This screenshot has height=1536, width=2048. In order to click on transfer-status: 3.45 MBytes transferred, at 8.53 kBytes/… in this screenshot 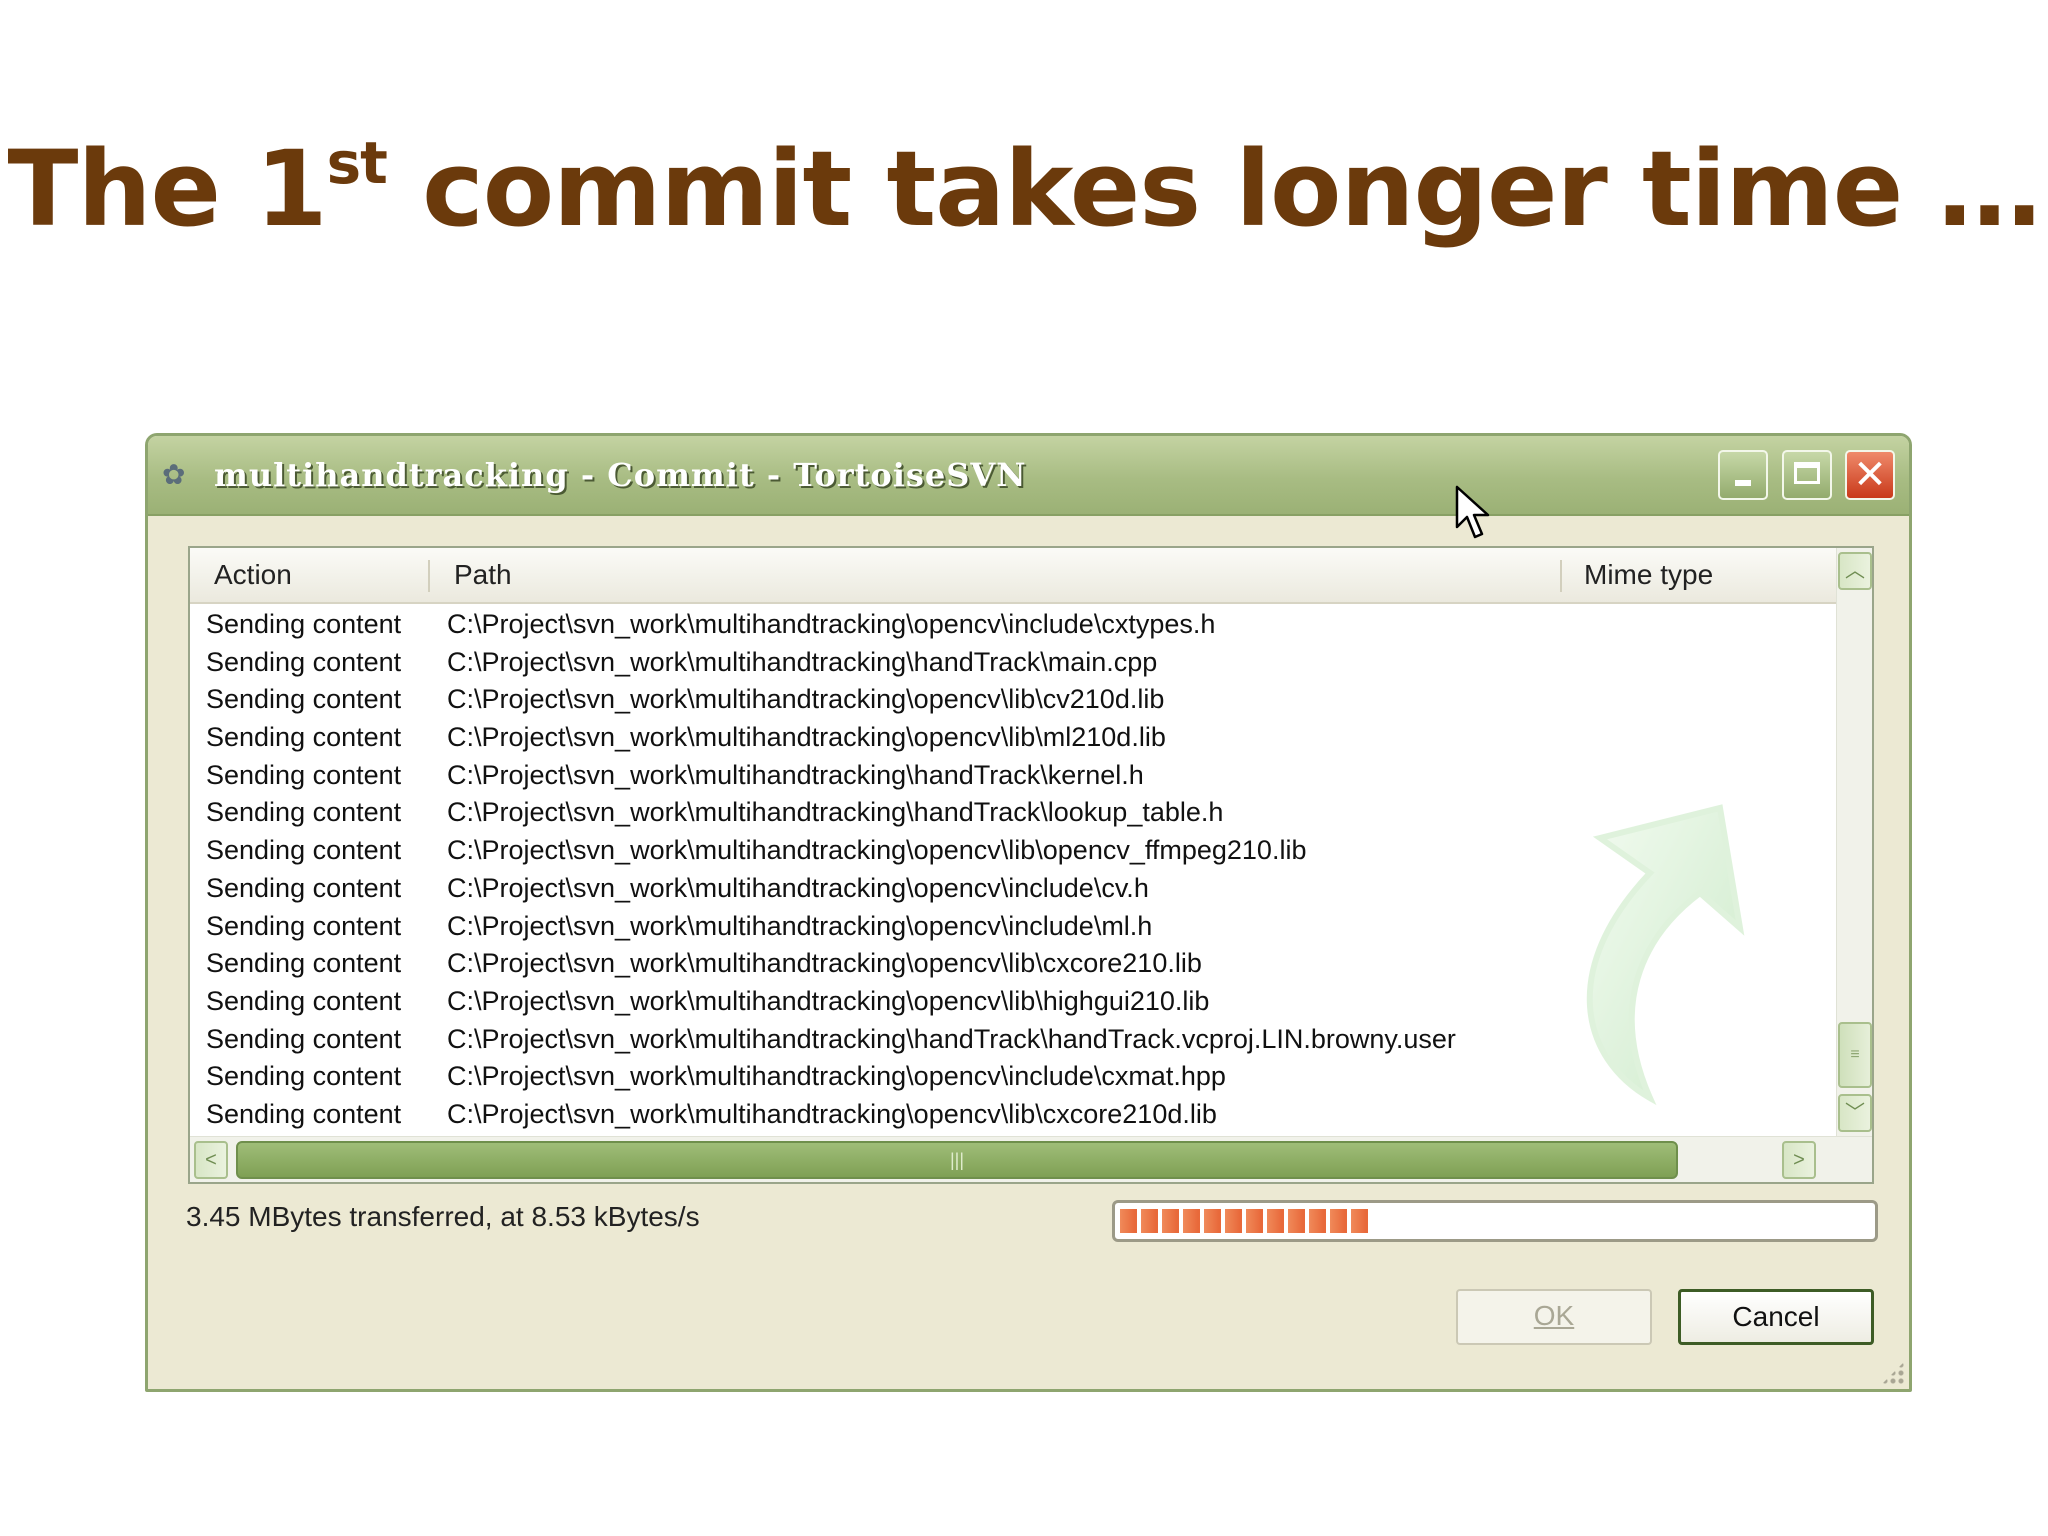, I will do `click(443, 1216)`.